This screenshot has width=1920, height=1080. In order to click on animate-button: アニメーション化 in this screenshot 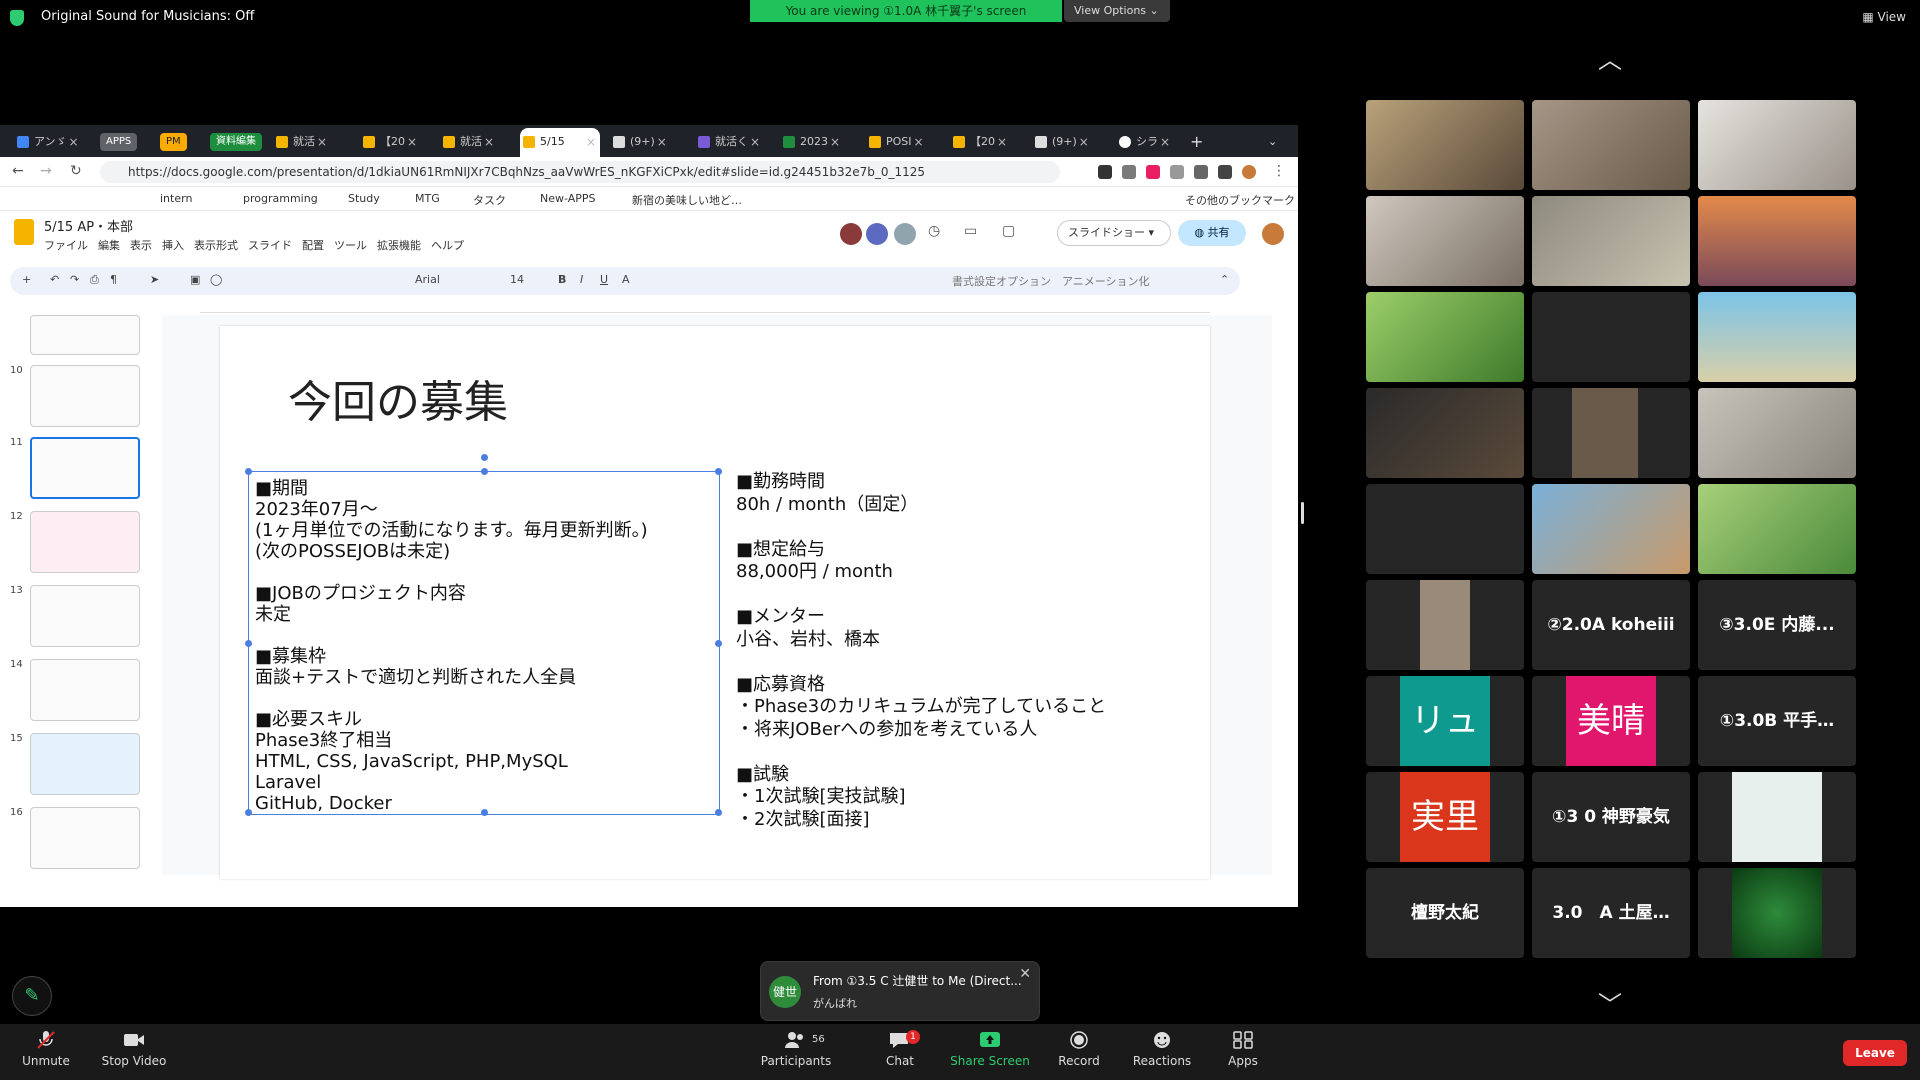, I will do `click(1106, 281)`.